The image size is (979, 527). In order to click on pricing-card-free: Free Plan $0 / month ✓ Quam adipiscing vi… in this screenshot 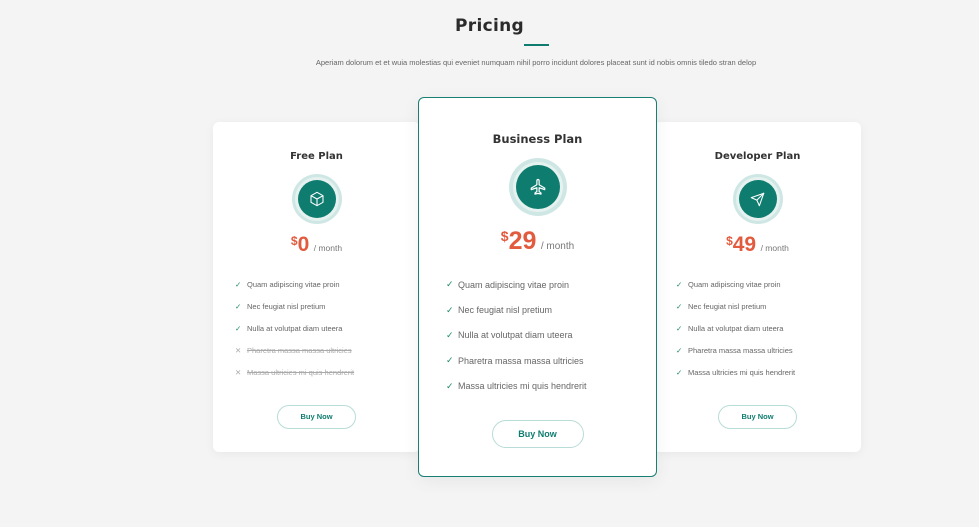, I will do `click(316, 287)`.